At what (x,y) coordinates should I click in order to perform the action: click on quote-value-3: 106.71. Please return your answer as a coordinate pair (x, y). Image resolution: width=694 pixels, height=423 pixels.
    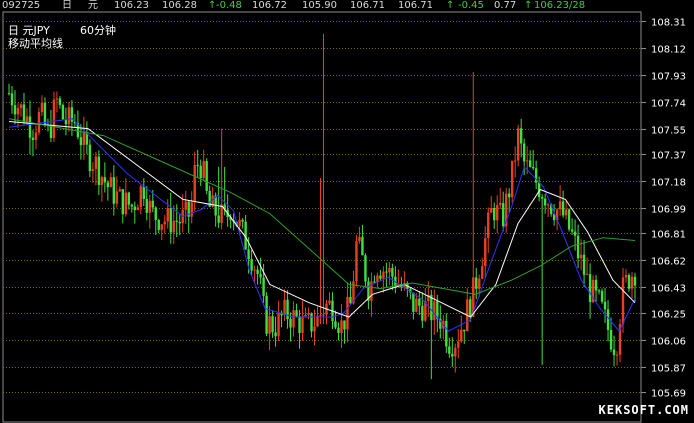
    Looking at the image, I should click on (367, 5).